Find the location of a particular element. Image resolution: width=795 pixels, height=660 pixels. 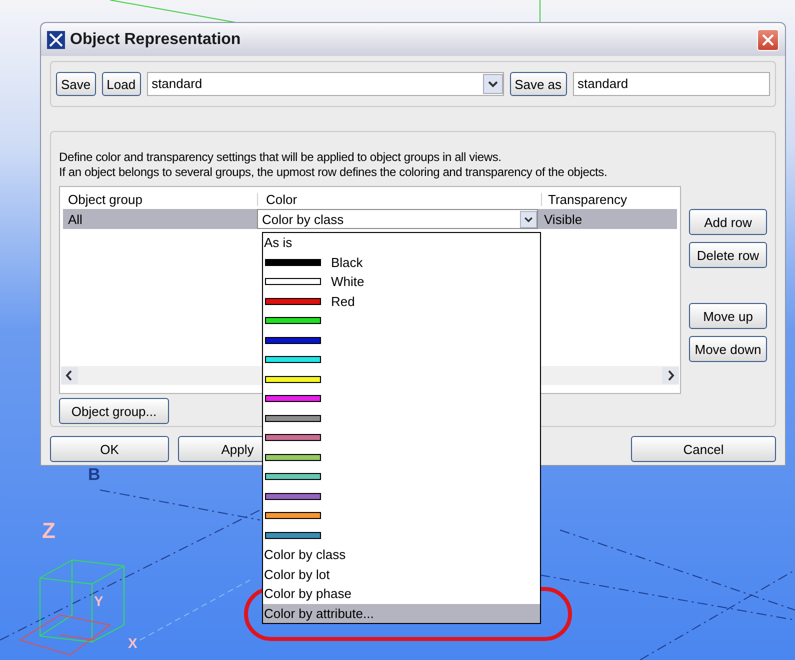

axis-label: Z is located at coordinates (49, 531).